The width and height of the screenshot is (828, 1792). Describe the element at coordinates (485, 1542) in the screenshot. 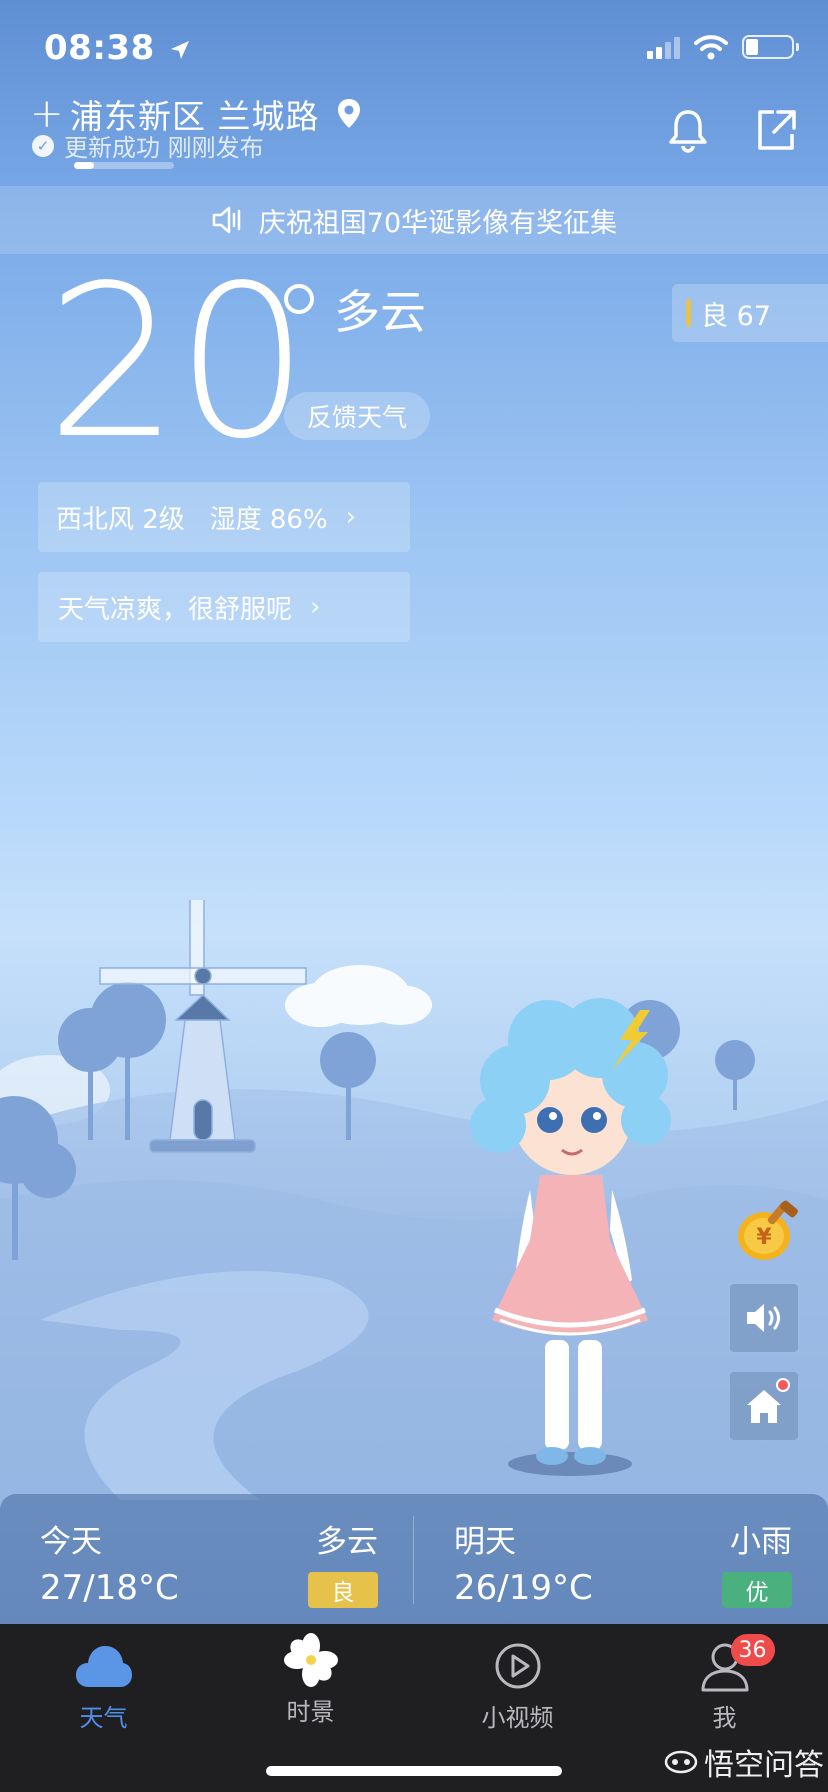

I see `forecast-day: 明天` at that location.